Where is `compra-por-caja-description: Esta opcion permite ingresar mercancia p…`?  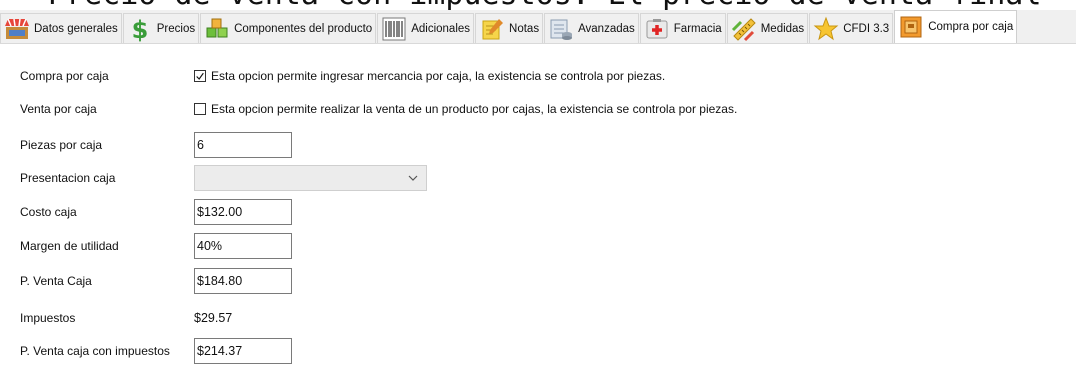 compra-por-caja-description: Esta opcion permite ingresar mercancia p… is located at coordinates (438, 76).